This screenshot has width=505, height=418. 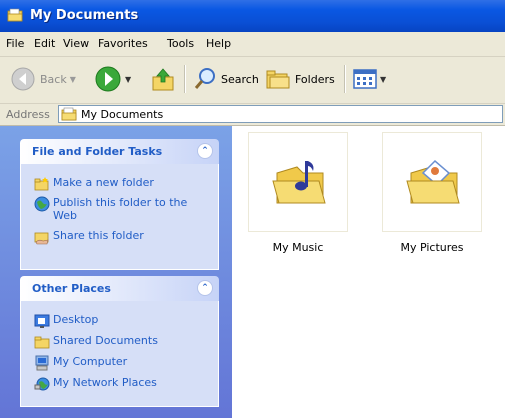 What do you see at coordinates (252, 44) in the screenshot?
I see `menu-bar: File Edit View Favorites Tools Help` at bounding box center [252, 44].